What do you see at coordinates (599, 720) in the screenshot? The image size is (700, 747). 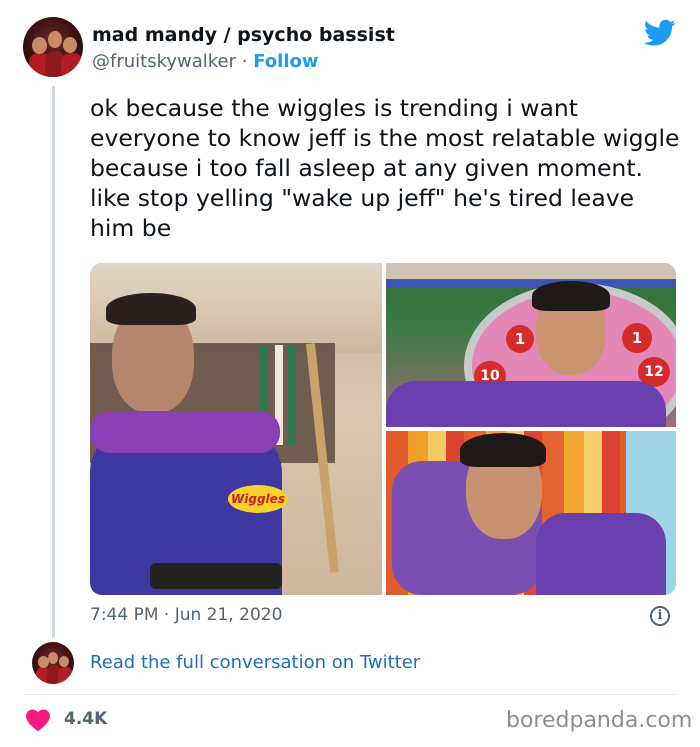 I see `source-credit: boredpanda.com` at bounding box center [599, 720].